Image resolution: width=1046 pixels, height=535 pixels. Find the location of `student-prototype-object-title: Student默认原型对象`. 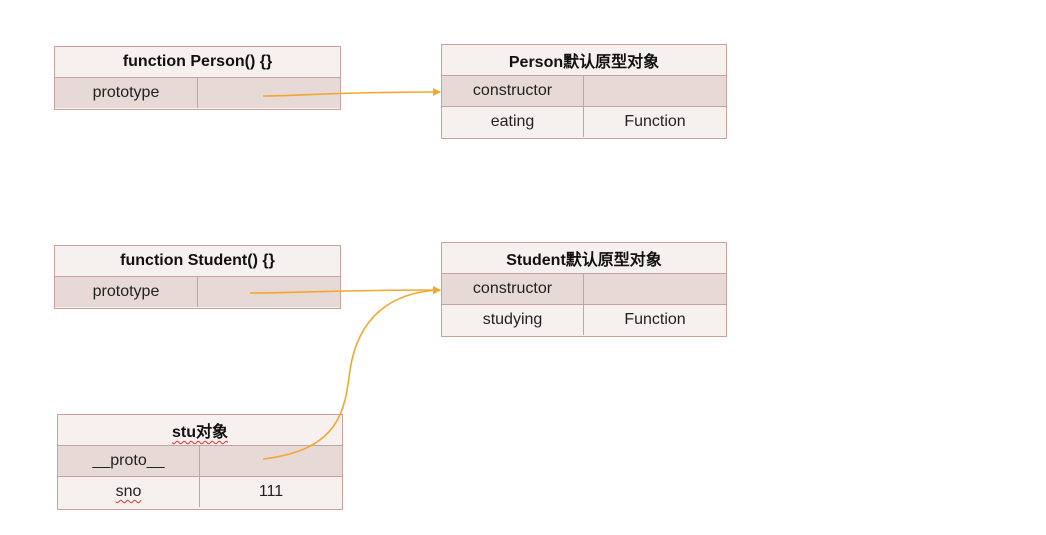

student-prototype-object-title: Student默认原型对象 is located at coordinates (584, 258).